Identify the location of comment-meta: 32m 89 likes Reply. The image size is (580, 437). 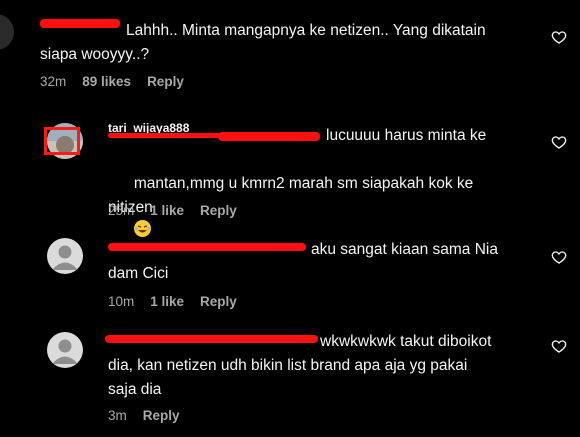
(112, 81).